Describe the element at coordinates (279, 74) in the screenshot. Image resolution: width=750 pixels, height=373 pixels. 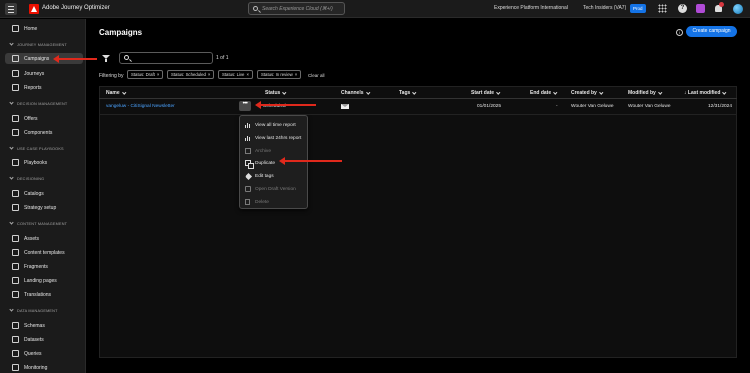
I see `filter-chip-in-review: Status: In review ×` at that location.